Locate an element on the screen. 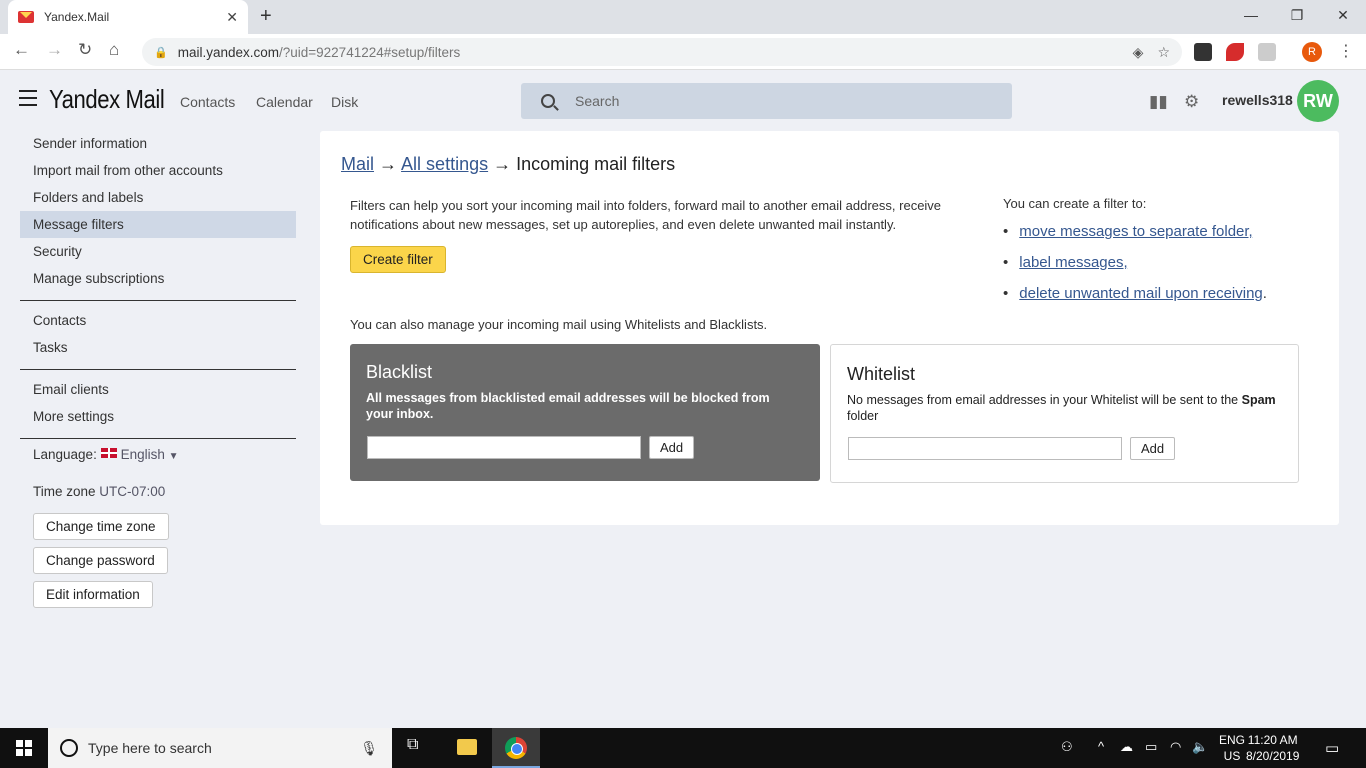 The height and width of the screenshot is (768, 1366). sidebar-item-email-clients: Email clients is located at coordinates (158, 389).